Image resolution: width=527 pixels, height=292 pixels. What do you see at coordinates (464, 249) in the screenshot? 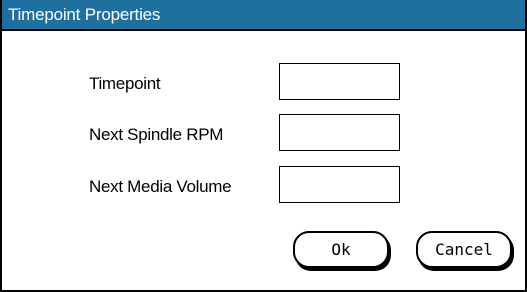
I see `cancel-button: Cancel` at bounding box center [464, 249].